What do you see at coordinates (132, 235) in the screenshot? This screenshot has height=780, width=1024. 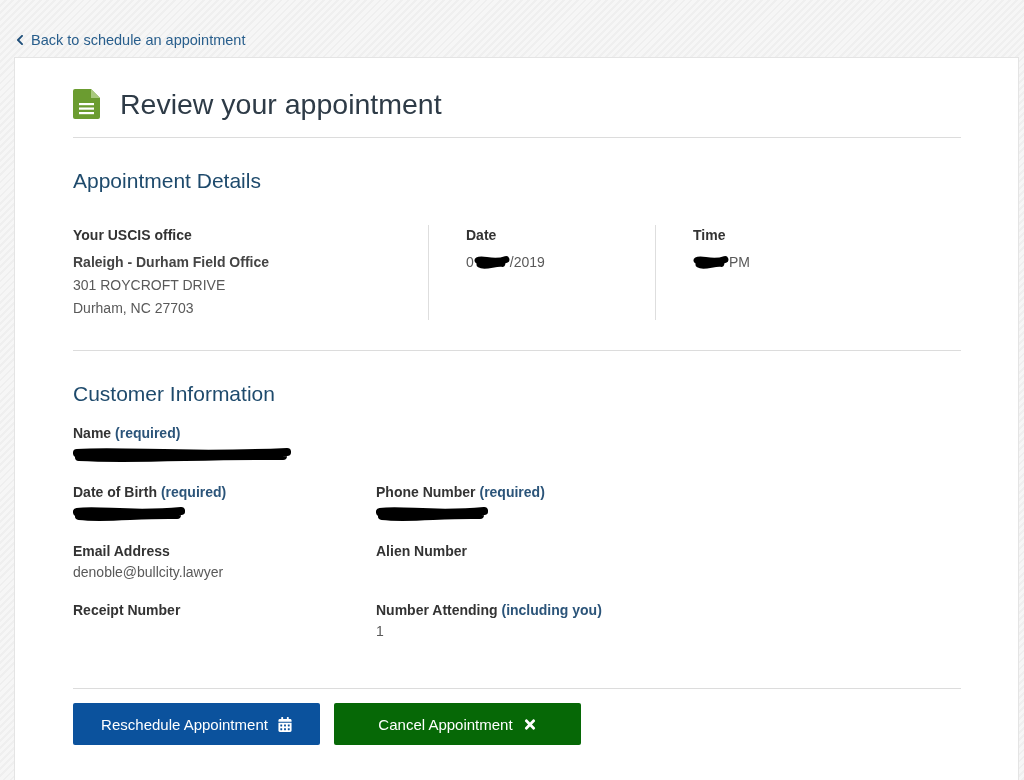 I see `detail-label: Your USCIS office` at bounding box center [132, 235].